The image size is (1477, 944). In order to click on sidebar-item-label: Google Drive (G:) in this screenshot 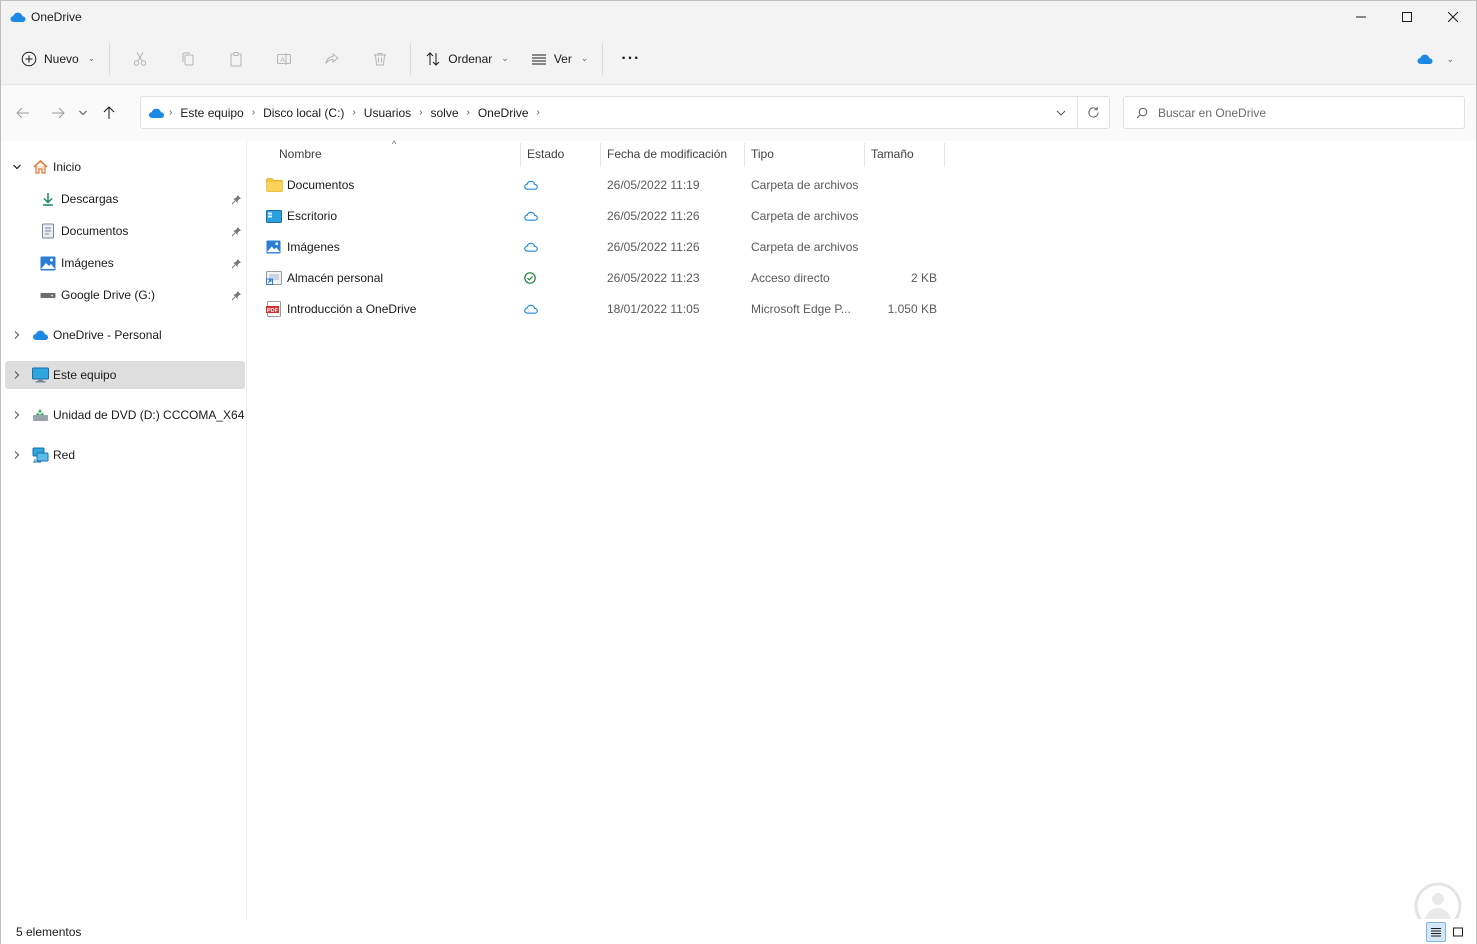, I will do `click(108, 295)`.